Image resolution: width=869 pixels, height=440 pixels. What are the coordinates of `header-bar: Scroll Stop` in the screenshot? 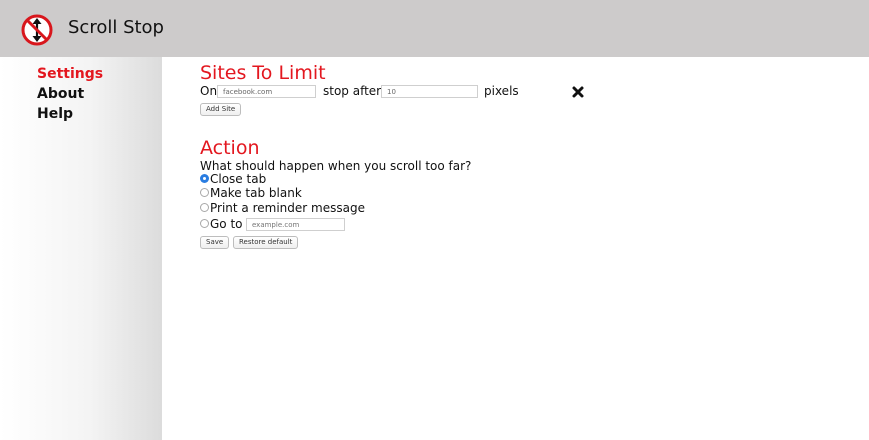 It's located at (434, 28).